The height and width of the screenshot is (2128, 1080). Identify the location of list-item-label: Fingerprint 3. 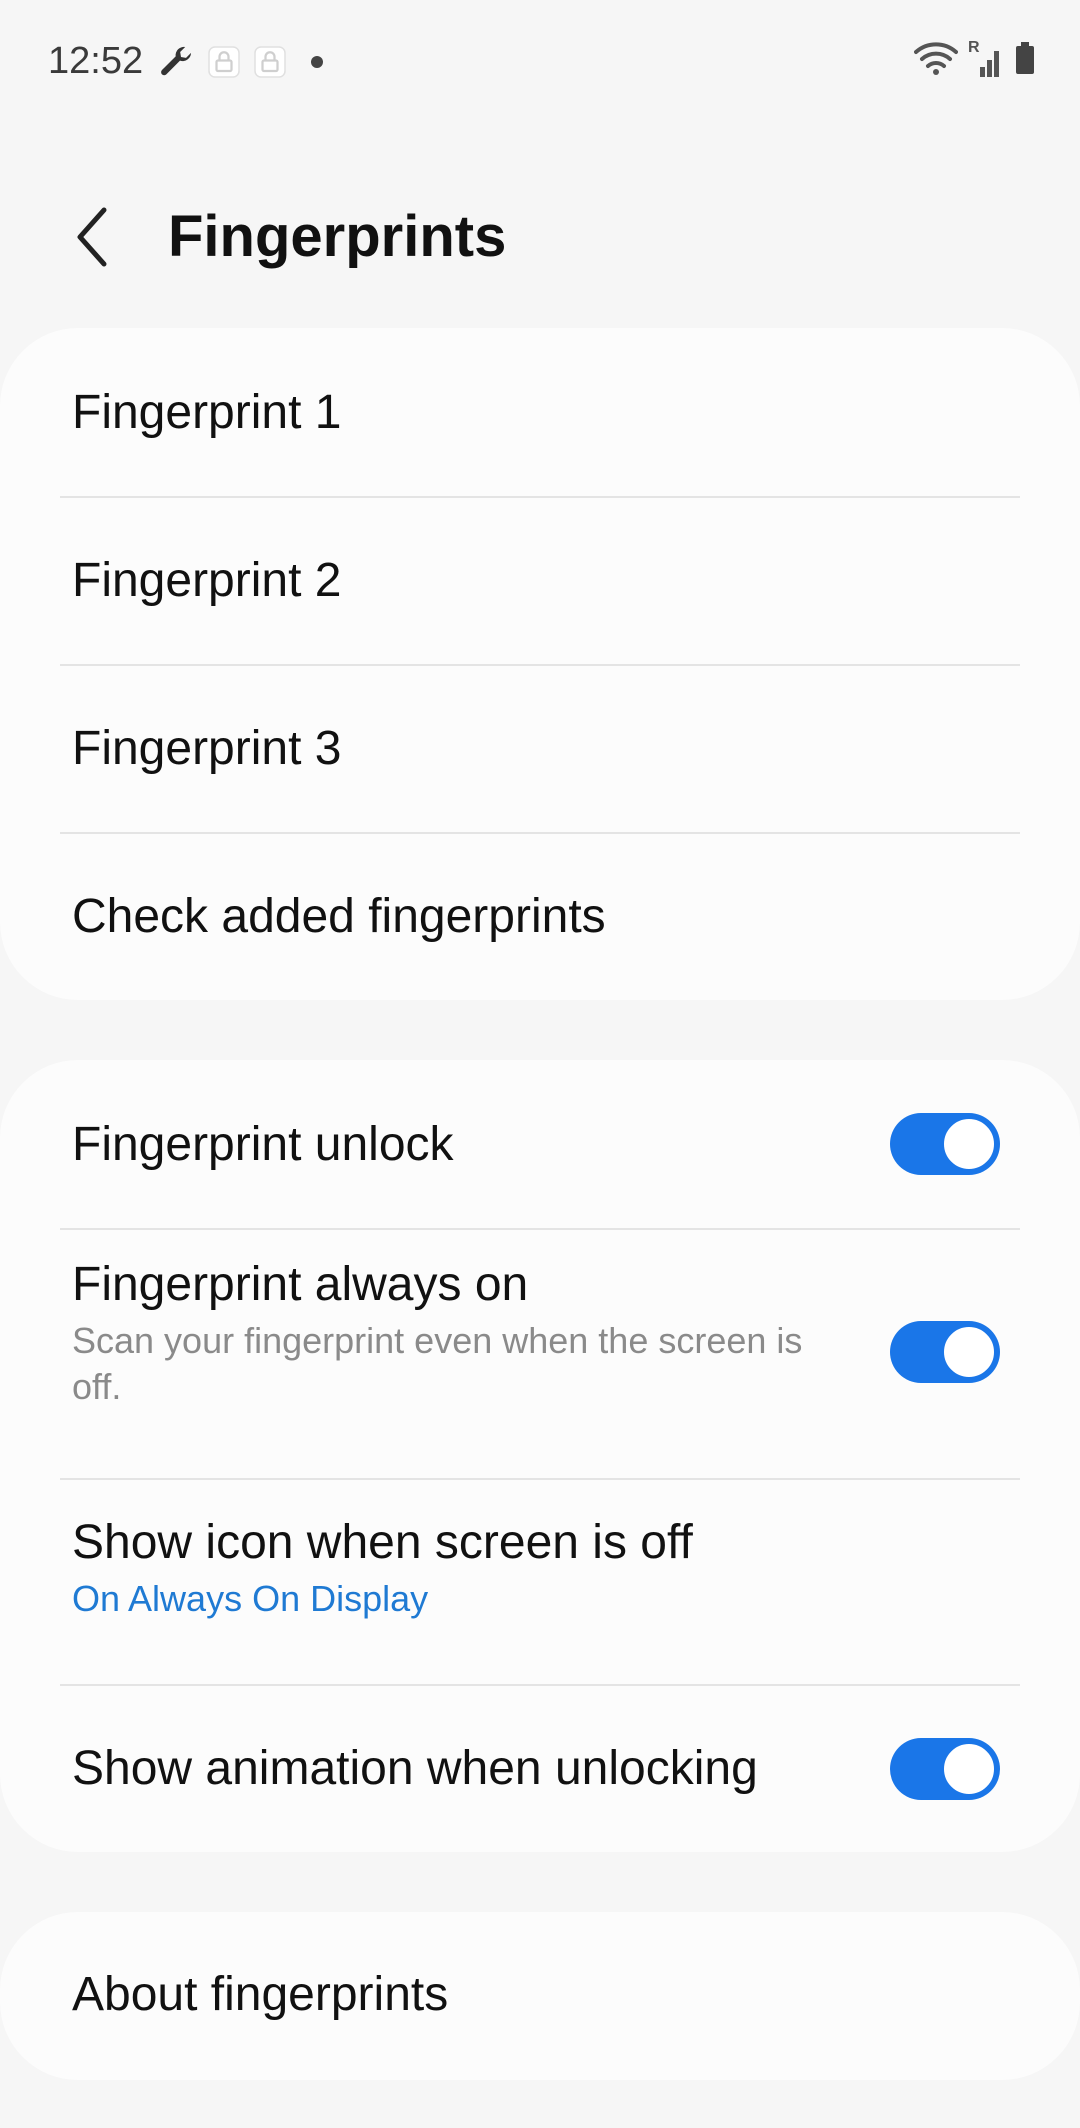
(207, 748).